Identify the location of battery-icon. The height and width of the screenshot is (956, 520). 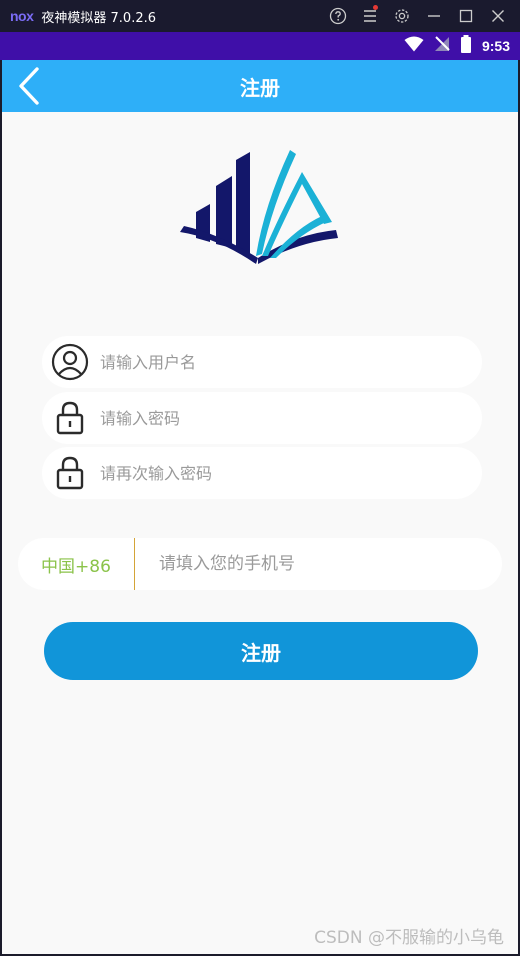
(466, 46).